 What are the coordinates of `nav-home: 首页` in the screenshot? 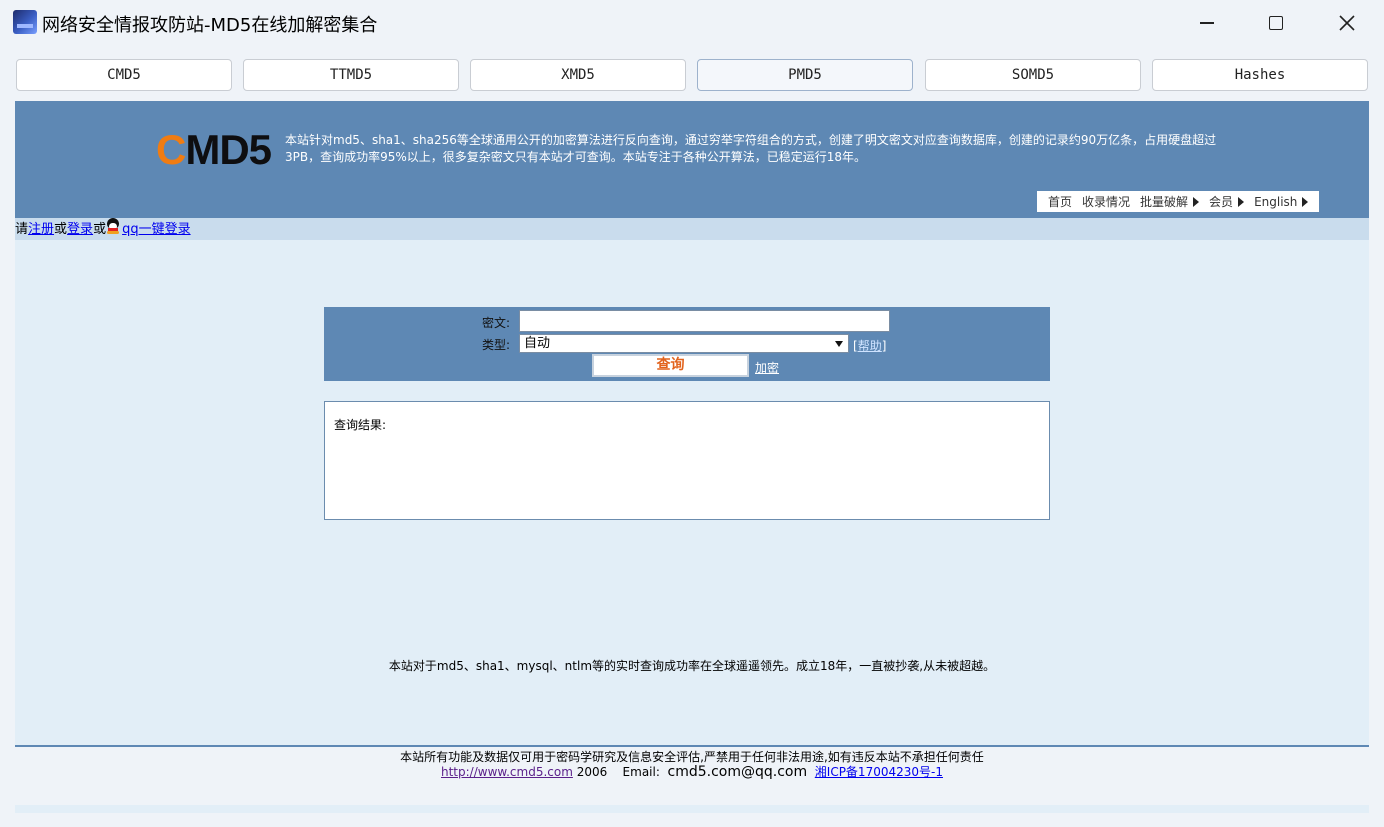 It's located at (1060, 201).